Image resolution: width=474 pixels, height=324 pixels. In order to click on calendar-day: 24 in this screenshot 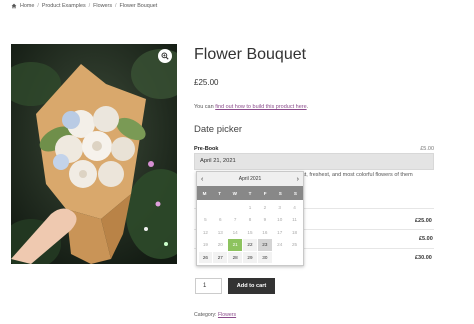, I will do `click(280, 245)`.